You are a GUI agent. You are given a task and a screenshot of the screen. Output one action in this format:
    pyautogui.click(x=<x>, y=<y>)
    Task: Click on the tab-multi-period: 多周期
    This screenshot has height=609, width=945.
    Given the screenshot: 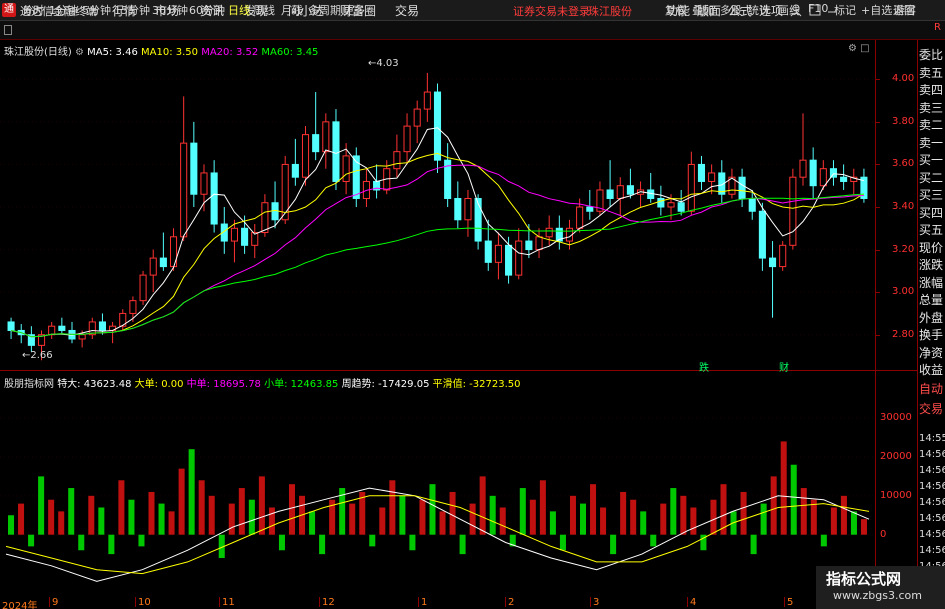 What is the action you would take?
    pyautogui.click(x=324, y=10)
    